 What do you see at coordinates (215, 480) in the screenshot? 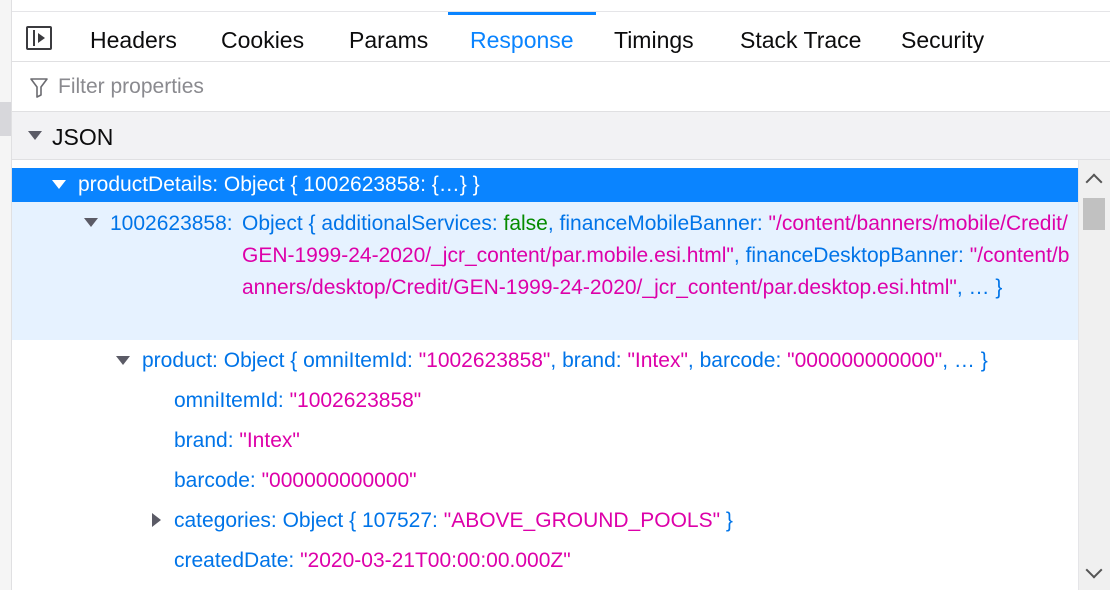
I see `prop-key: barcode:` at bounding box center [215, 480].